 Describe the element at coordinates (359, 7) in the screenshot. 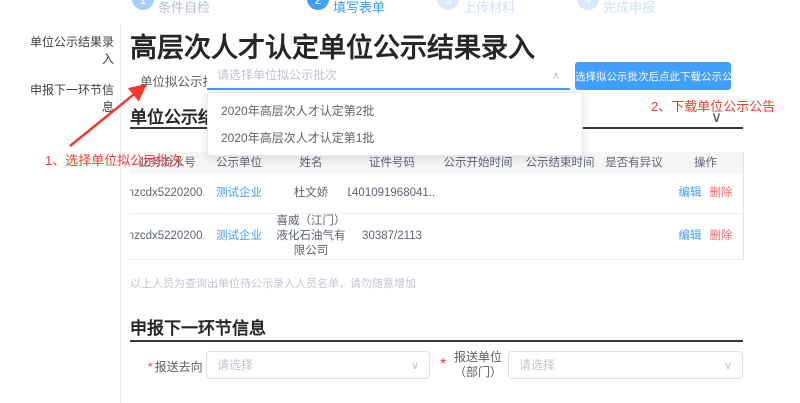

I see `step-2-label: 填写表单` at that location.